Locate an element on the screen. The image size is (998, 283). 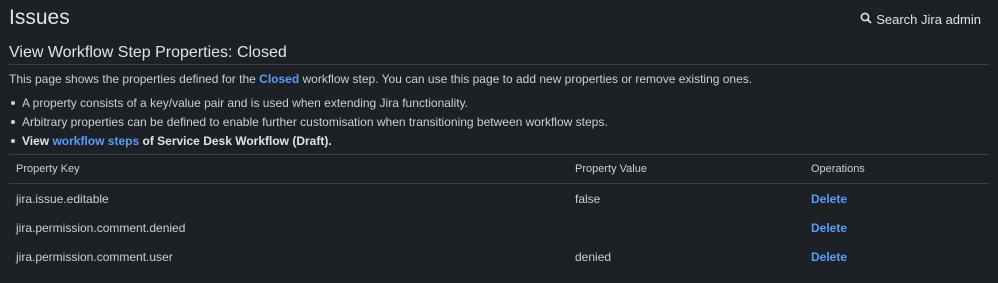
divider is located at coordinates (499, 64).